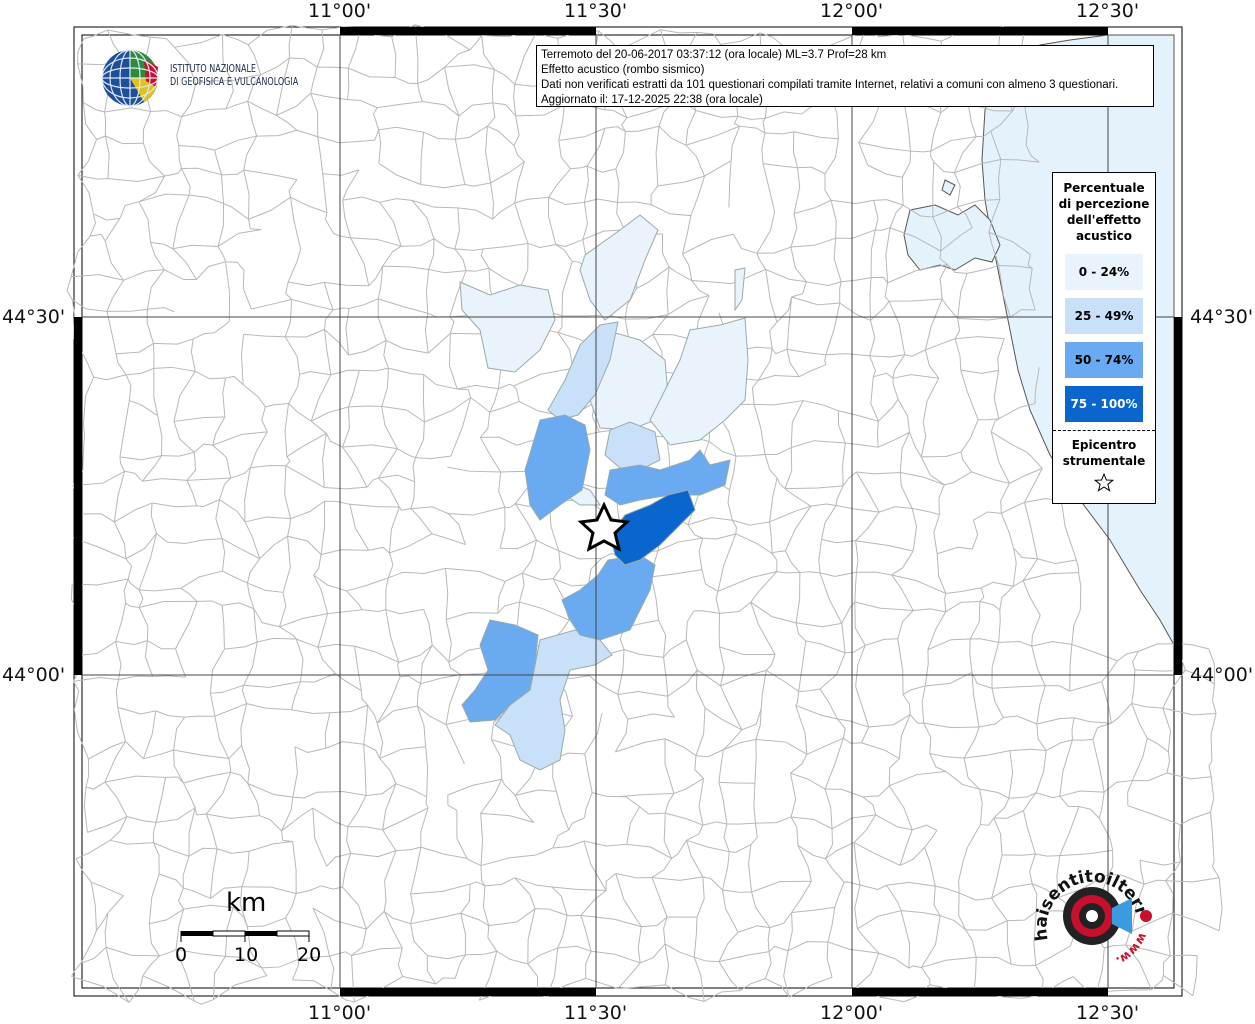 The height and width of the screenshot is (1024, 1255). What do you see at coordinates (181, 955) in the screenshot?
I see `scale-tick-0: 0` at bounding box center [181, 955].